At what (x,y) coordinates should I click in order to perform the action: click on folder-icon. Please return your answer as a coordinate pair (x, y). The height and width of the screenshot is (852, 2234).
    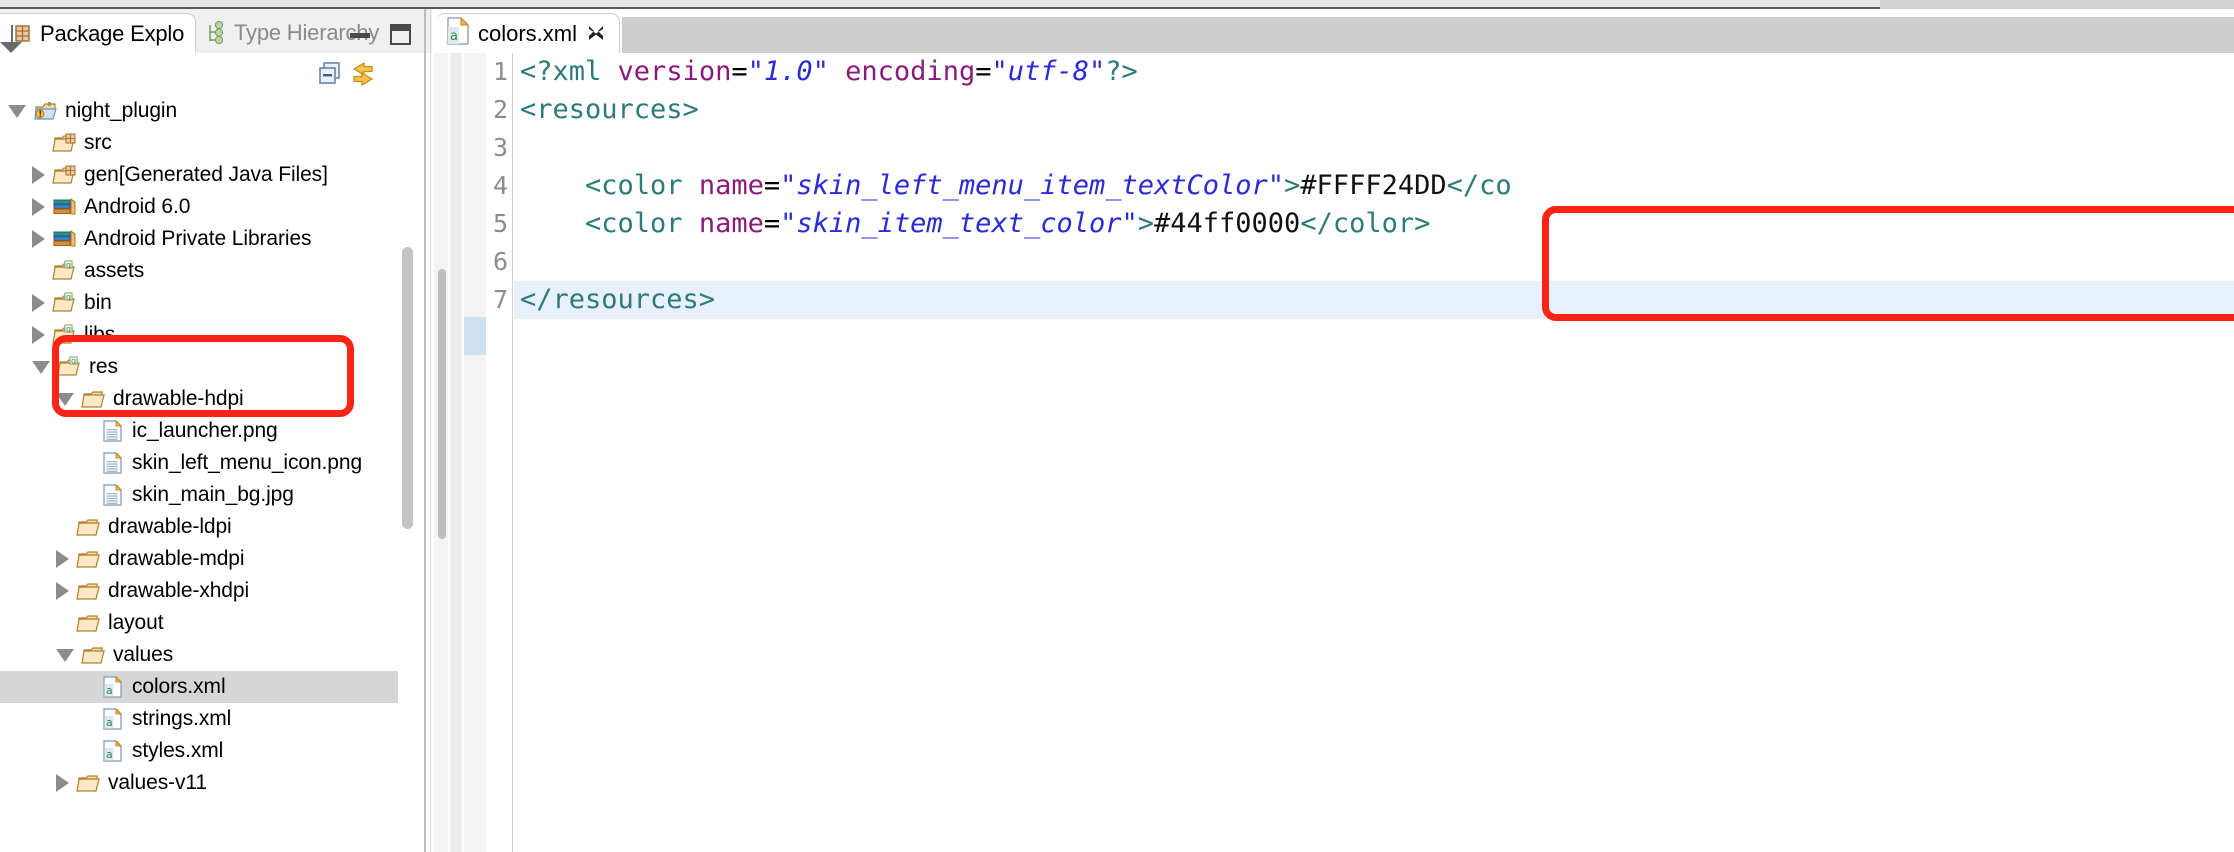
    Looking at the image, I should click on (88, 527).